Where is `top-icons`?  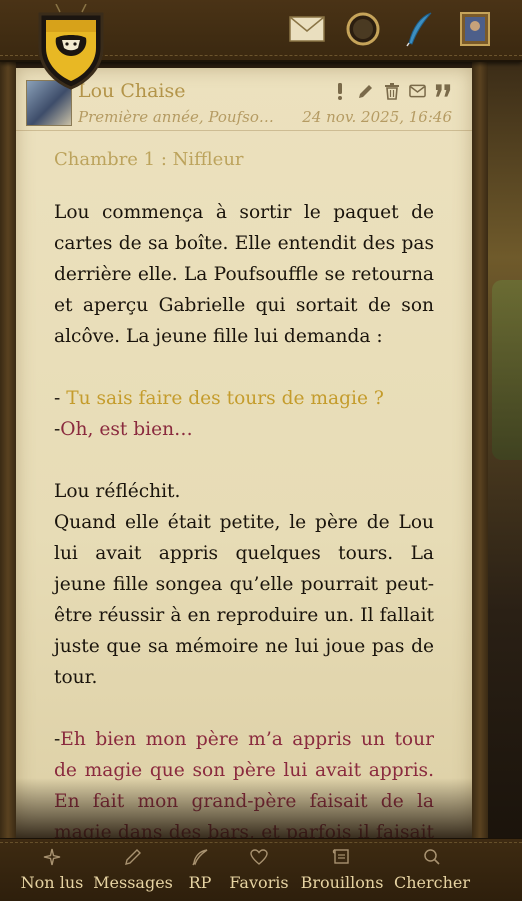 top-icons is located at coordinates (391, 29).